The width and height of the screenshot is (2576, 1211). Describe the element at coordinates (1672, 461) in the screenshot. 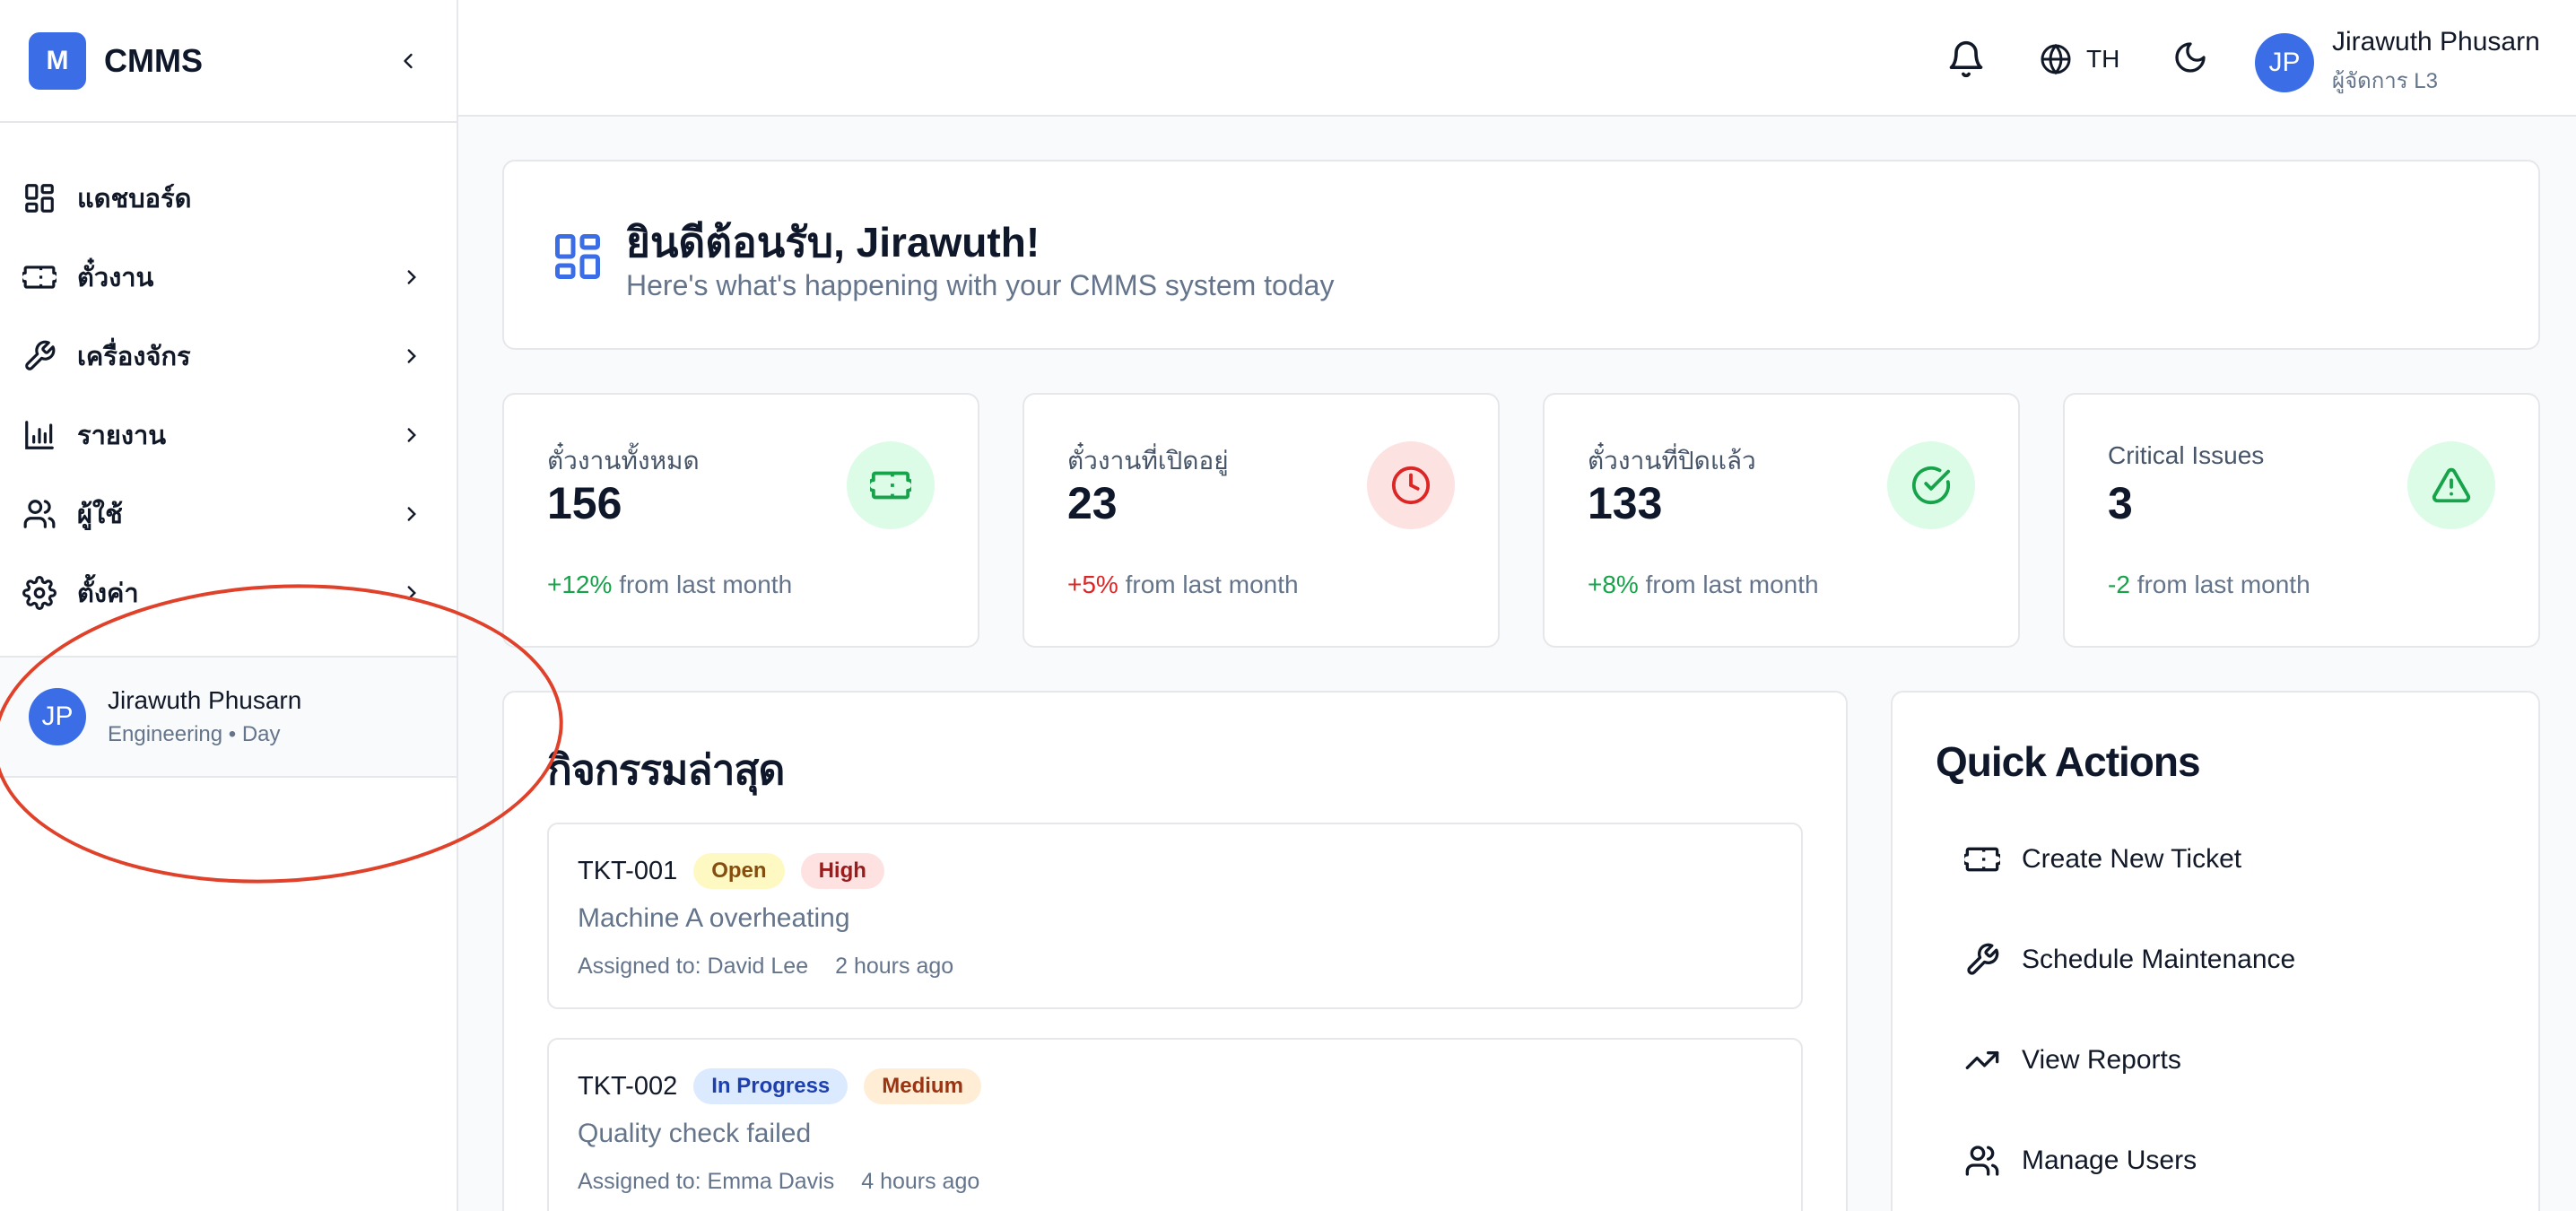

I see `stat-label: ตั๋วงานที่ปิดแล้ว` at that location.